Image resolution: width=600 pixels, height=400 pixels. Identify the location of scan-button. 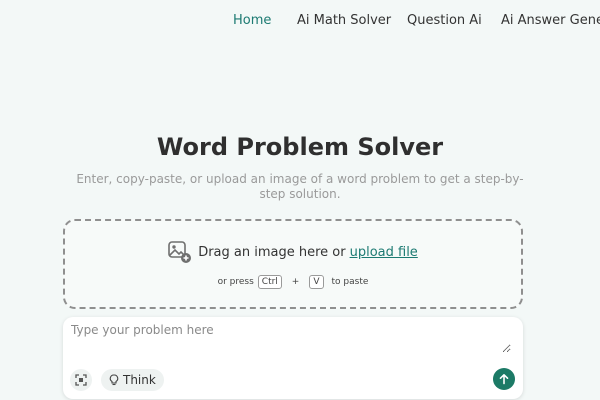
(81, 380).